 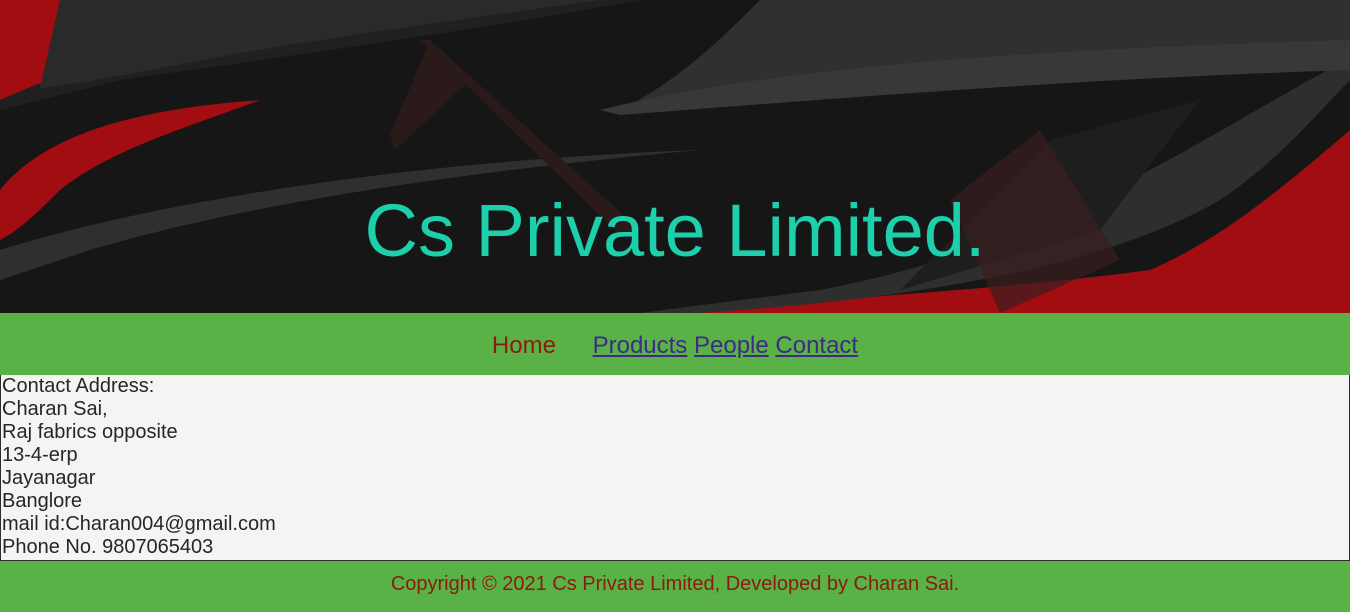 What do you see at coordinates (524, 345) in the screenshot?
I see `nav-link-home: Home` at bounding box center [524, 345].